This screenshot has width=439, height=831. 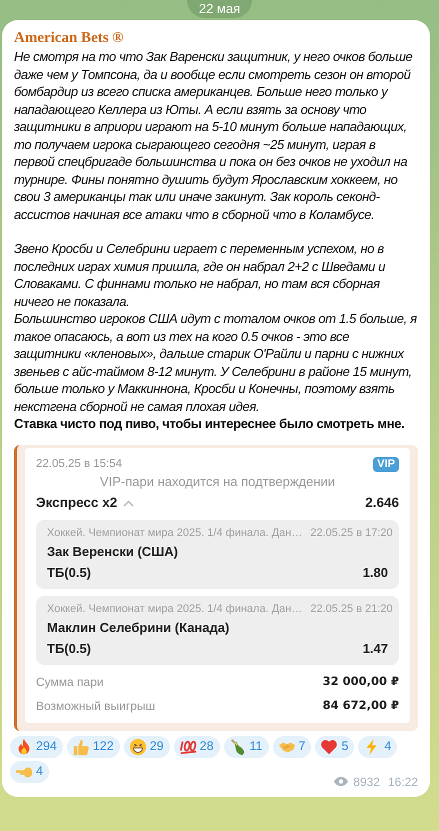 What do you see at coordinates (96, 706) in the screenshot?
I see `summary-label: Возможный выигрыш` at bounding box center [96, 706].